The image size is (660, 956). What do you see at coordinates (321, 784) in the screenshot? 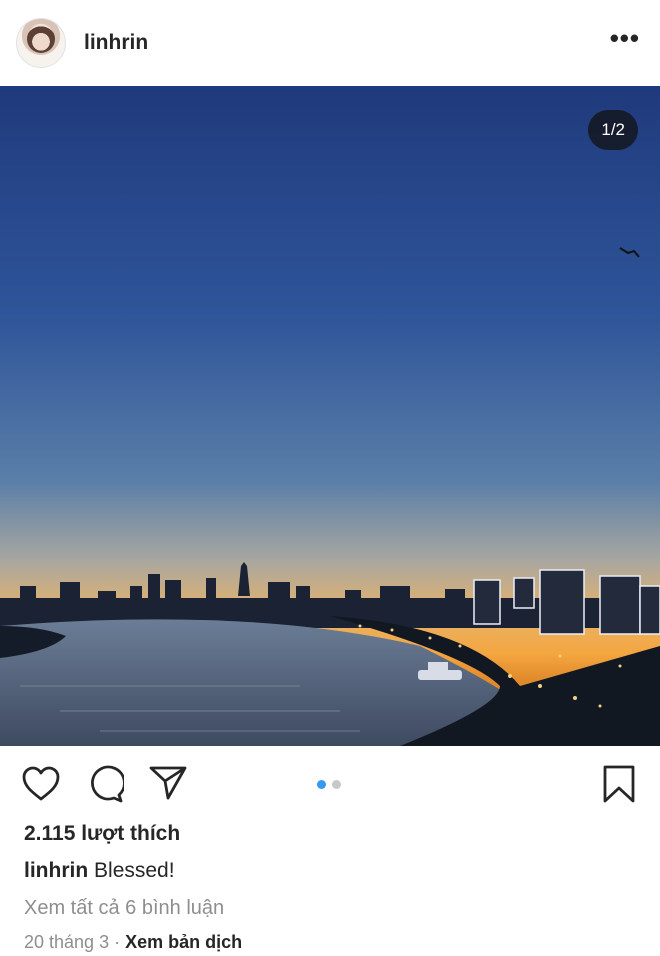
I see `carousel-dot-active` at bounding box center [321, 784].